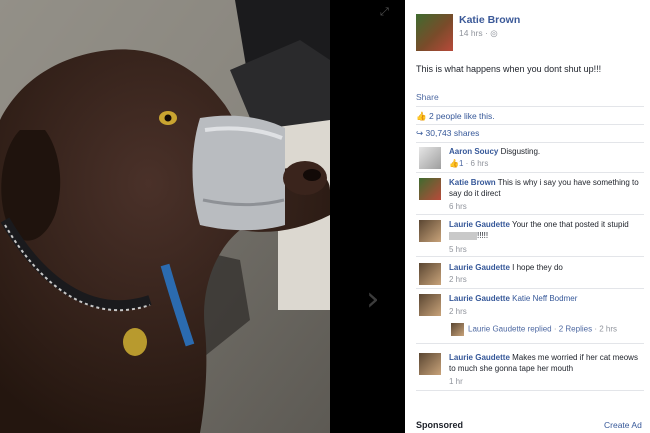  I want to click on create-ad-link: Create Ad, so click(623, 425).